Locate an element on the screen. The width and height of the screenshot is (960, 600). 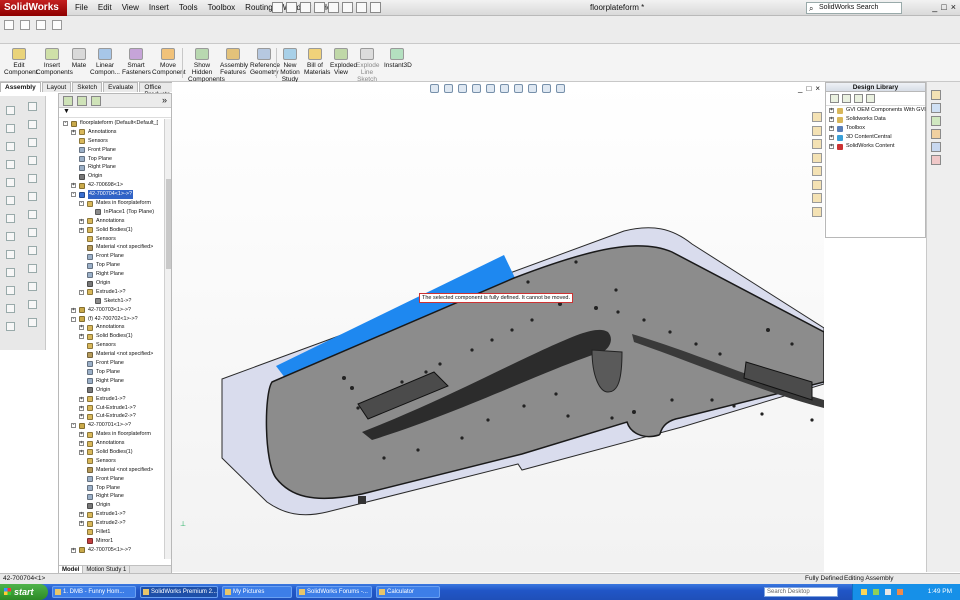
feature-tree-item: - 42-700701<1>->? is located at coordinates (112, 425).